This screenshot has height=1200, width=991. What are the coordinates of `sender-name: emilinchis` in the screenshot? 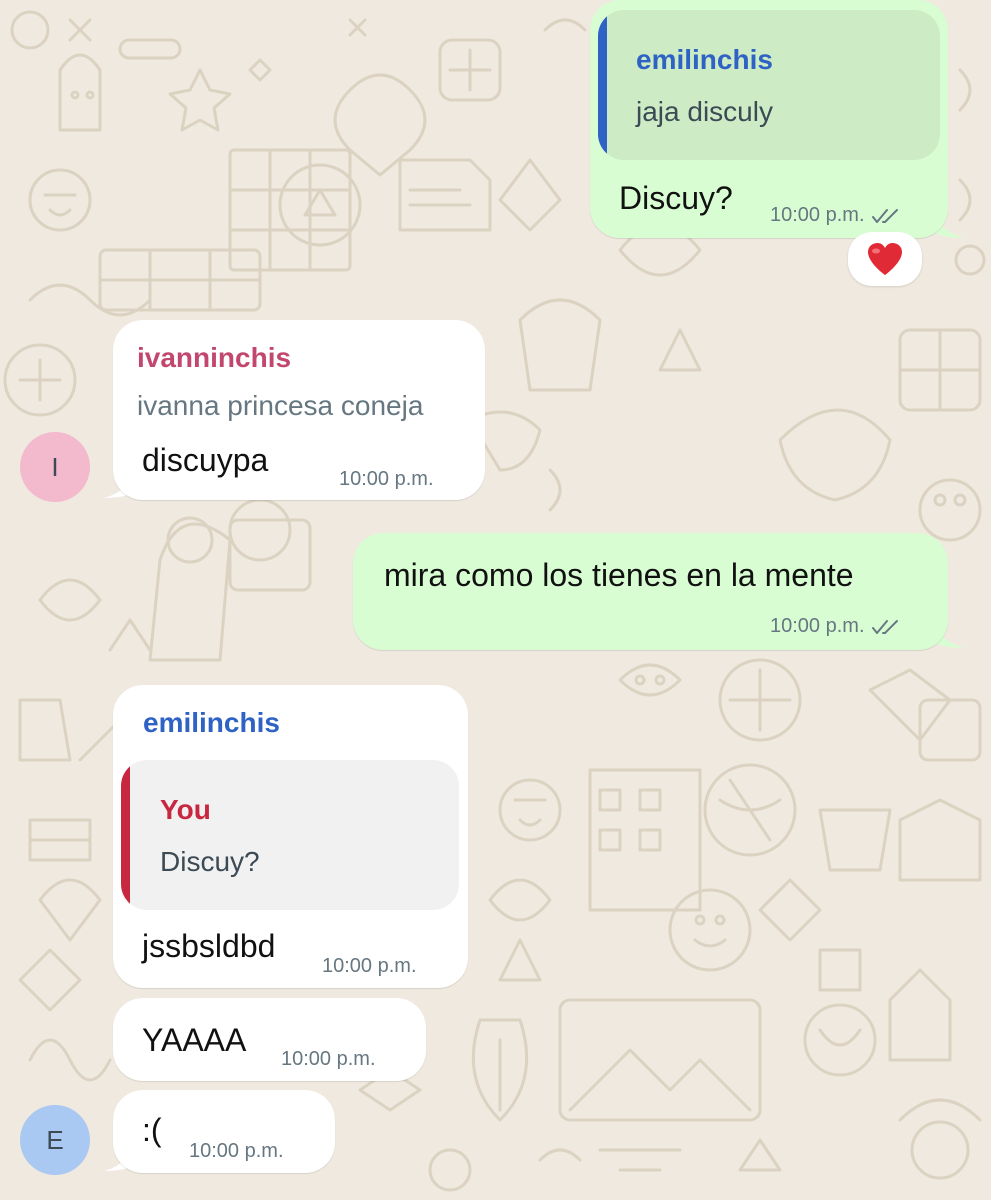 It's located at (211, 723).